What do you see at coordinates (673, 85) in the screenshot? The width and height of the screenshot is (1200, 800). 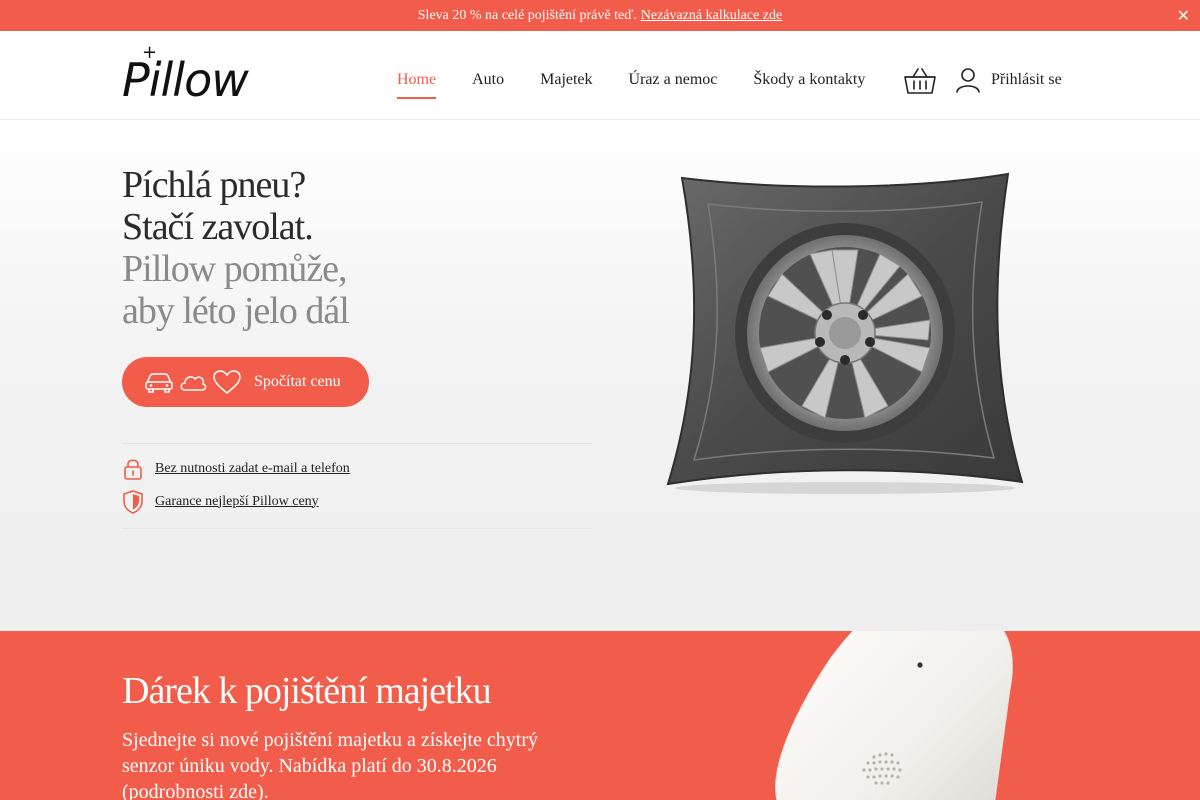 I see `nav-uraz-a-nemoc: Úraz a nemoc` at bounding box center [673, 85].